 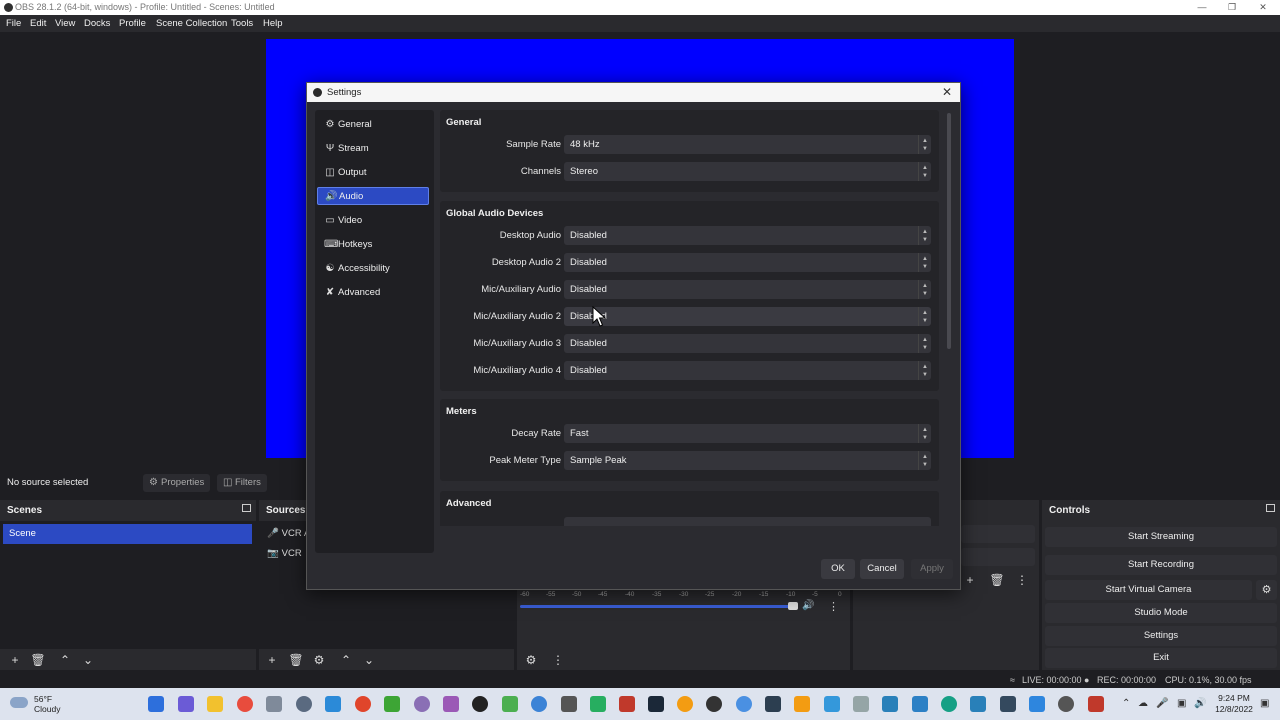 I want to click on mic-aux-audio-select: Disabled ▲ ▼, so click(x=747, y=289).